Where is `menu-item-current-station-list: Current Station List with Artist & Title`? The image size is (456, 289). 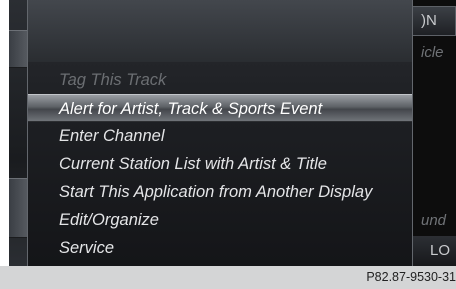
menu-item-current-station-list: Current Station List with Artist & Title is located at coordinates (220, 164).